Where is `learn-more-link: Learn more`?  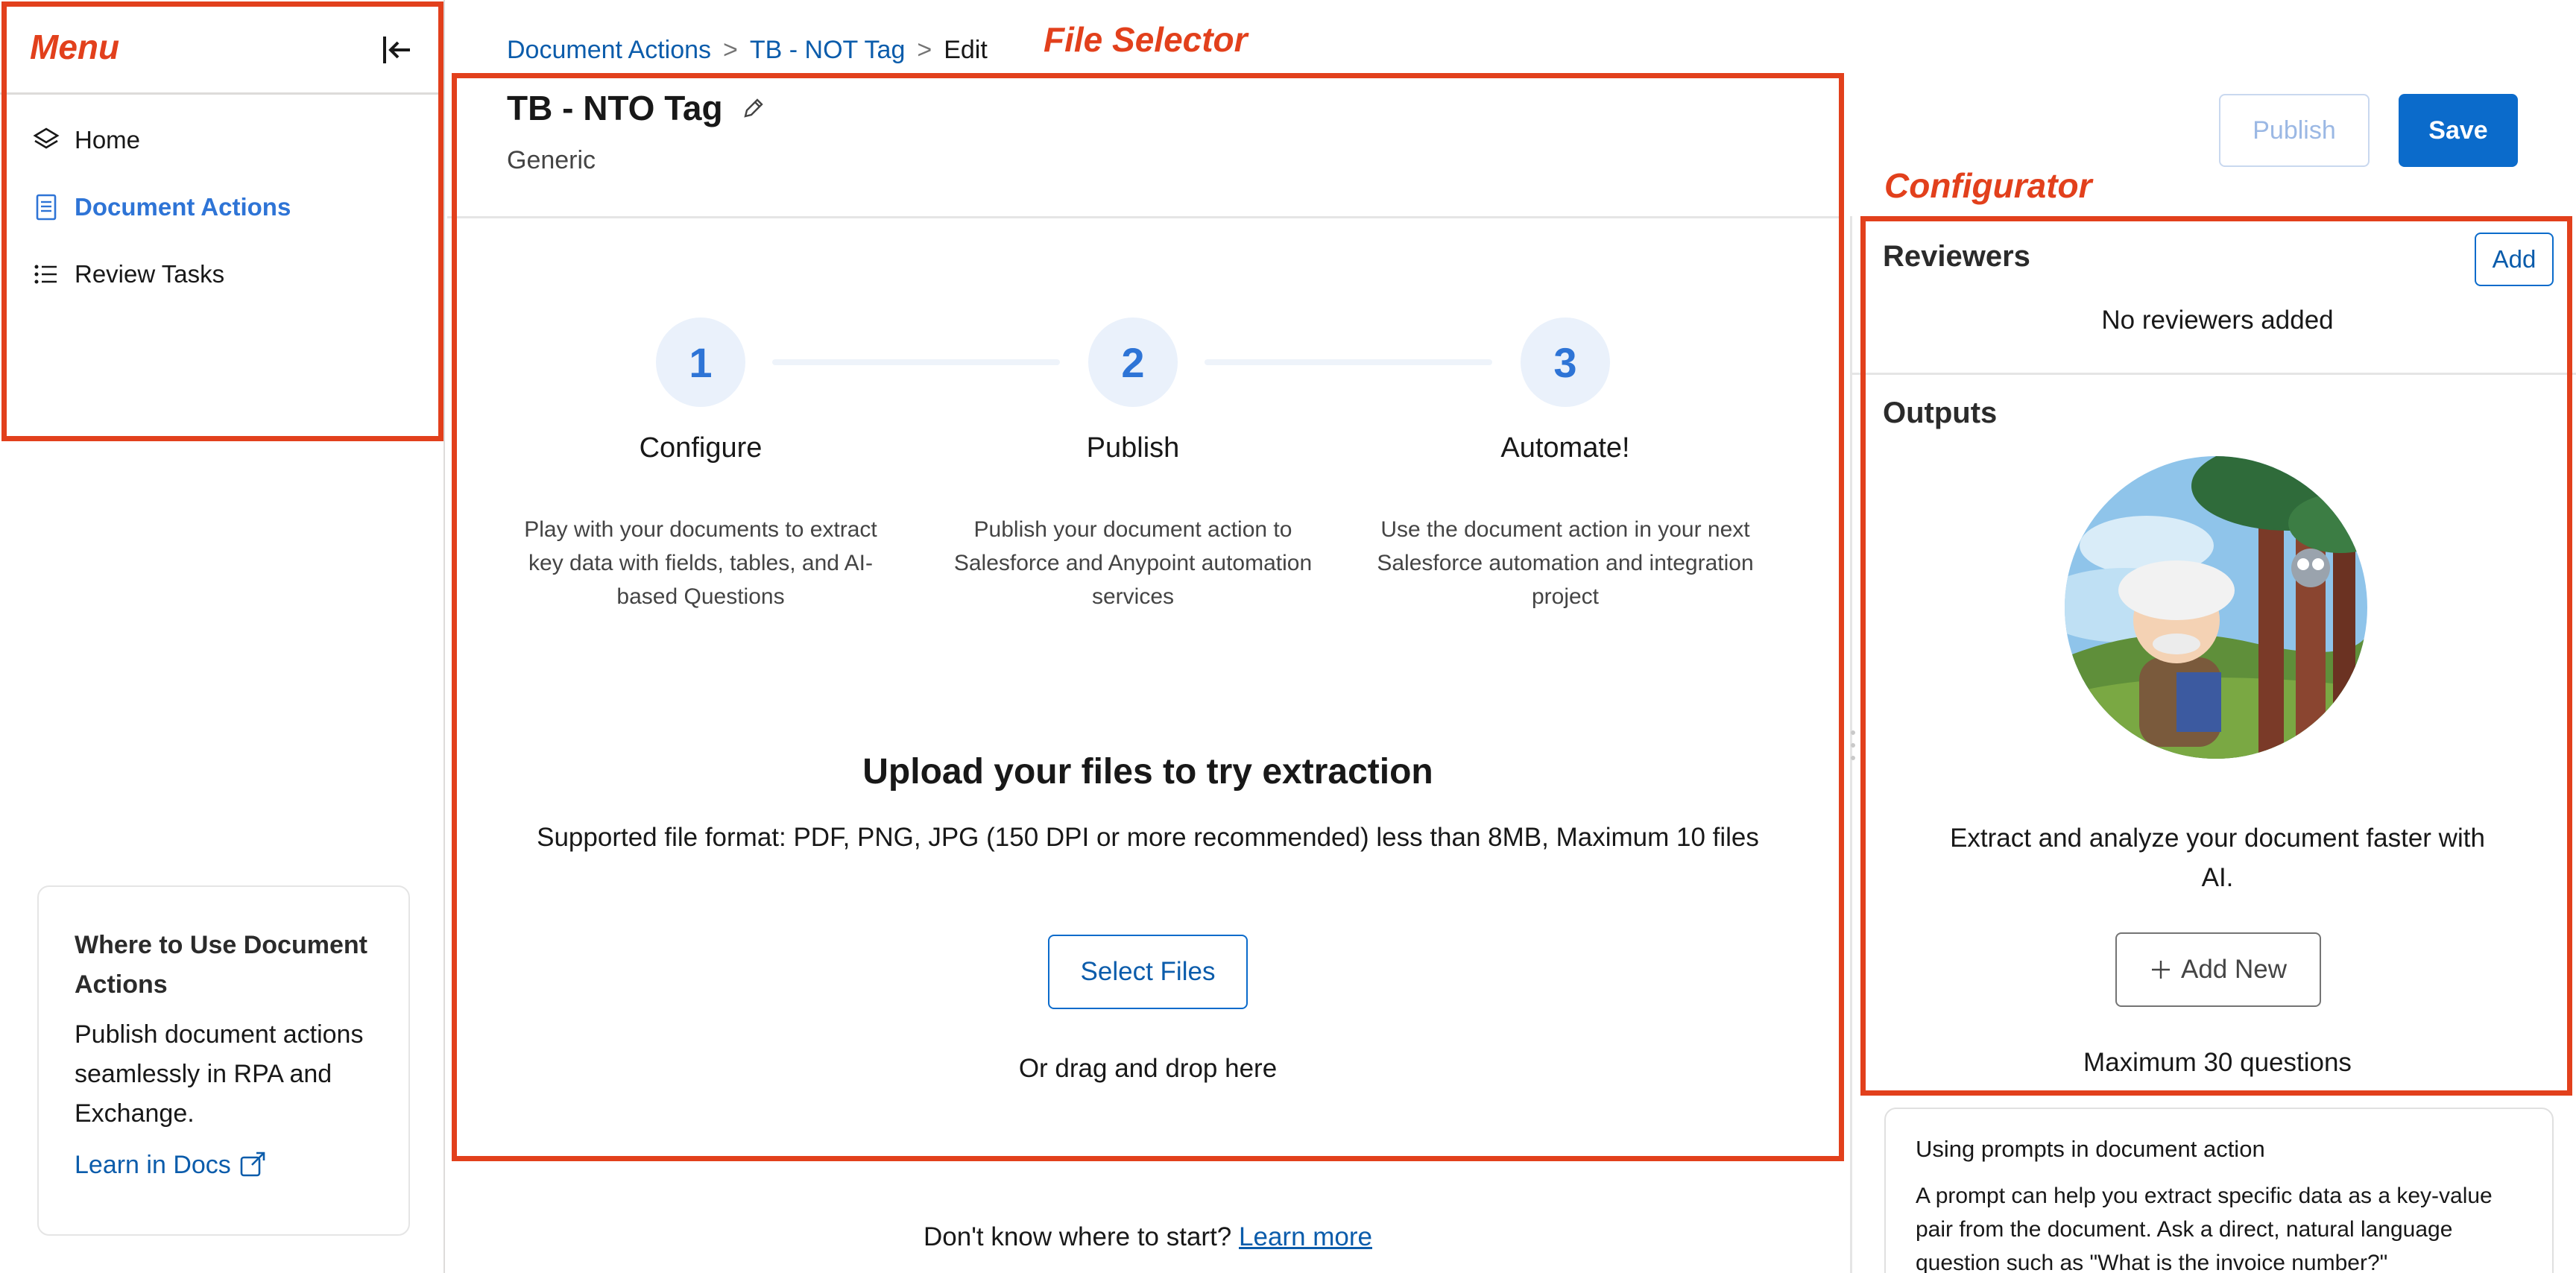 learn-more-link: Learn more is located at coordinates (1305, 1236).